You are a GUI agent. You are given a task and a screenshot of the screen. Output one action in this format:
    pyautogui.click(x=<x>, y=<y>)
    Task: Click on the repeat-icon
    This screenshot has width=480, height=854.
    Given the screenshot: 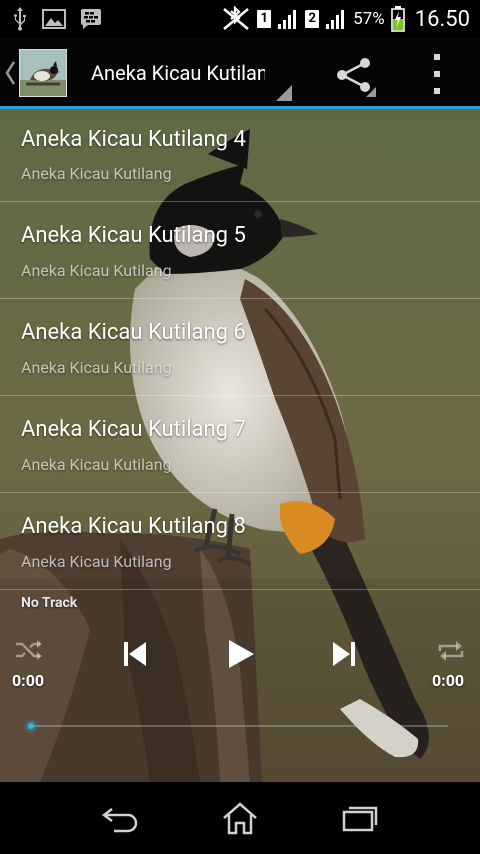 What is the action you would take?
    pyautogui.click(x=451, y=651)
    